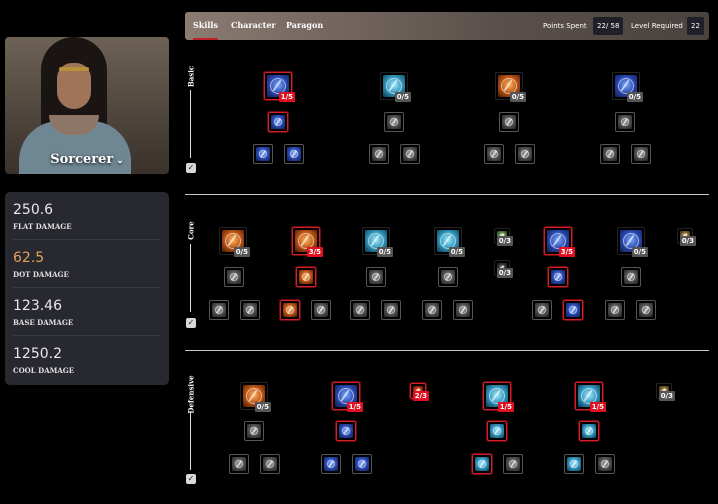 This screenshot has height=504, width=718. I want to click on level-required-label: Level Required, so click(657, 26).